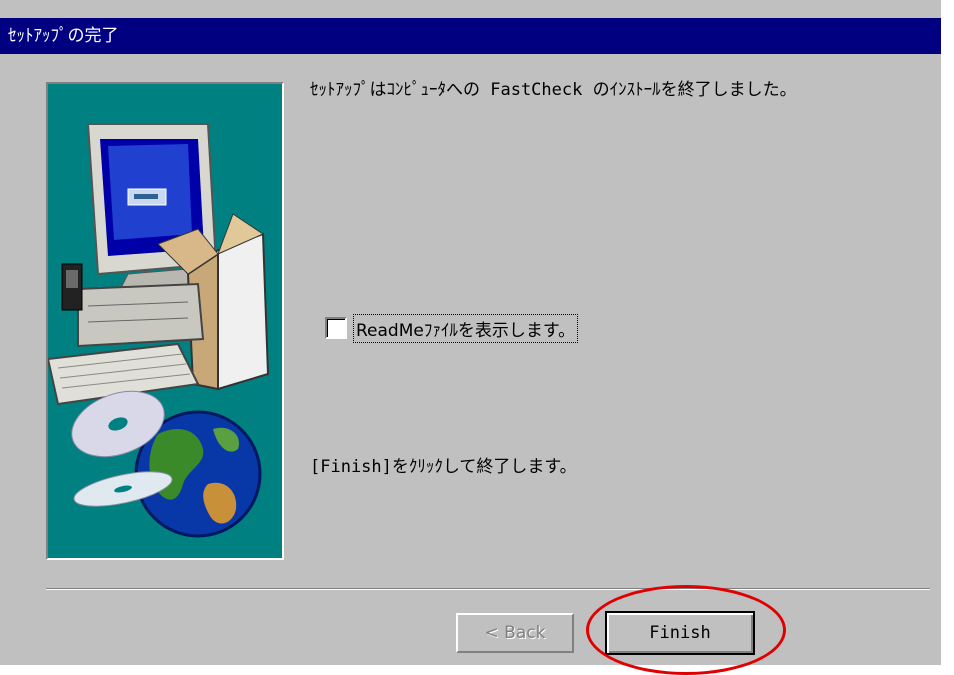 The image size is (954, 675). I want to click on window-title: ｾｯﾄｱｯﾌﾟの完了, so click(63, 36).